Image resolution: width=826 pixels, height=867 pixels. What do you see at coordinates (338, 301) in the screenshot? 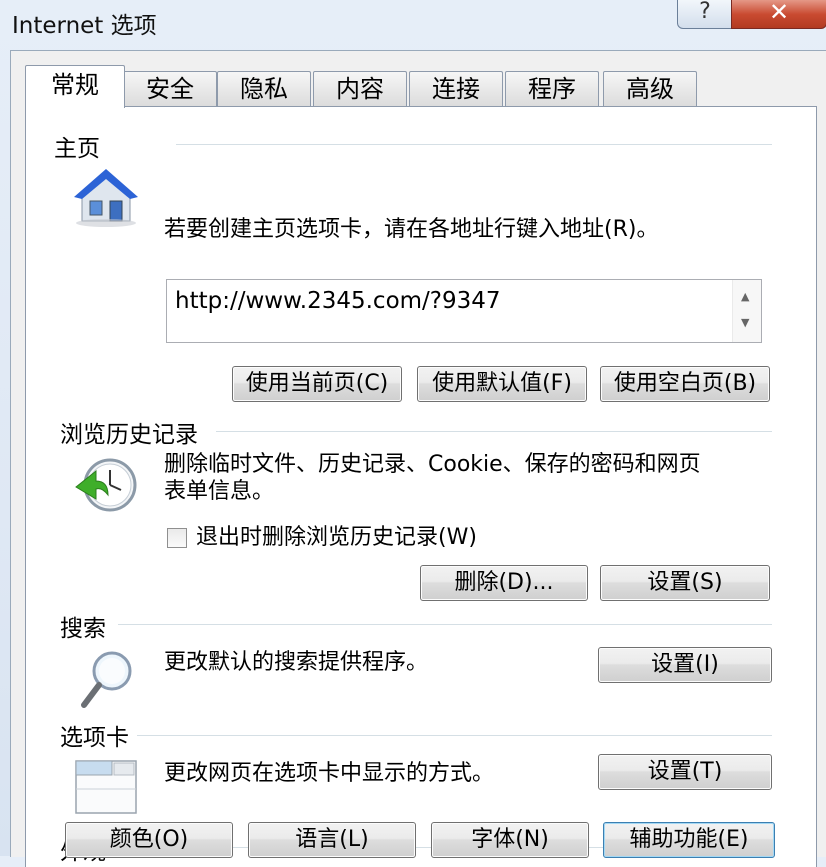
I see `home-page-url-value: http://www.2345.com/?9347` at bounding box center [338, 301].